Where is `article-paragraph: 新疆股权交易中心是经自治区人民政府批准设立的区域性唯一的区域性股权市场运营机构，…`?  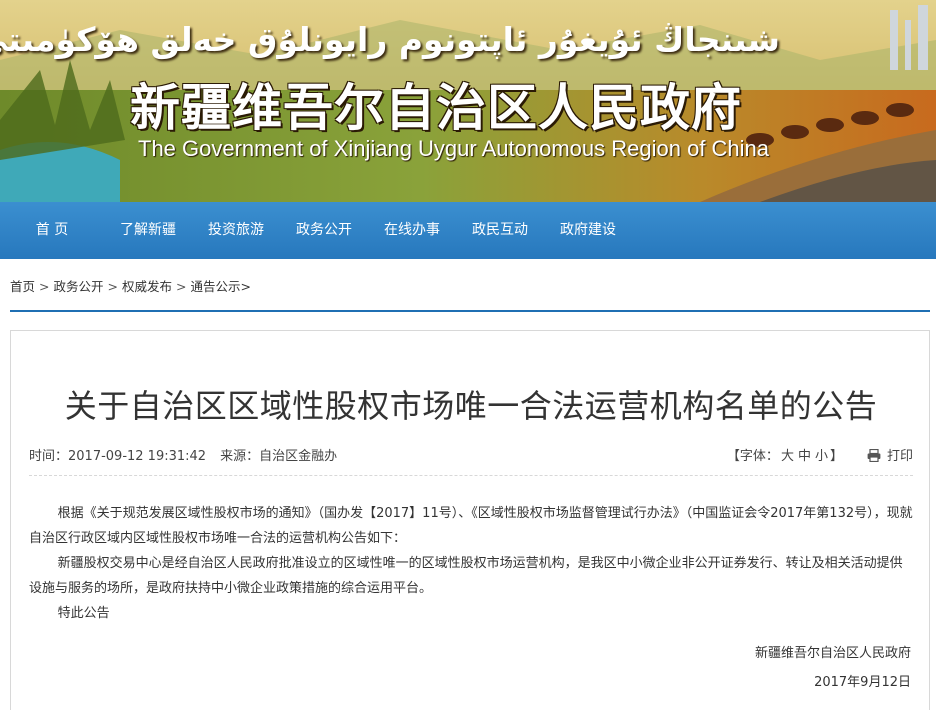 article-paragraph: 新疆股权交易中心是经自治区人民政府批准设立的区域性唯一的区域性股权市场运营机构，… is located at coordinates (466, 576).